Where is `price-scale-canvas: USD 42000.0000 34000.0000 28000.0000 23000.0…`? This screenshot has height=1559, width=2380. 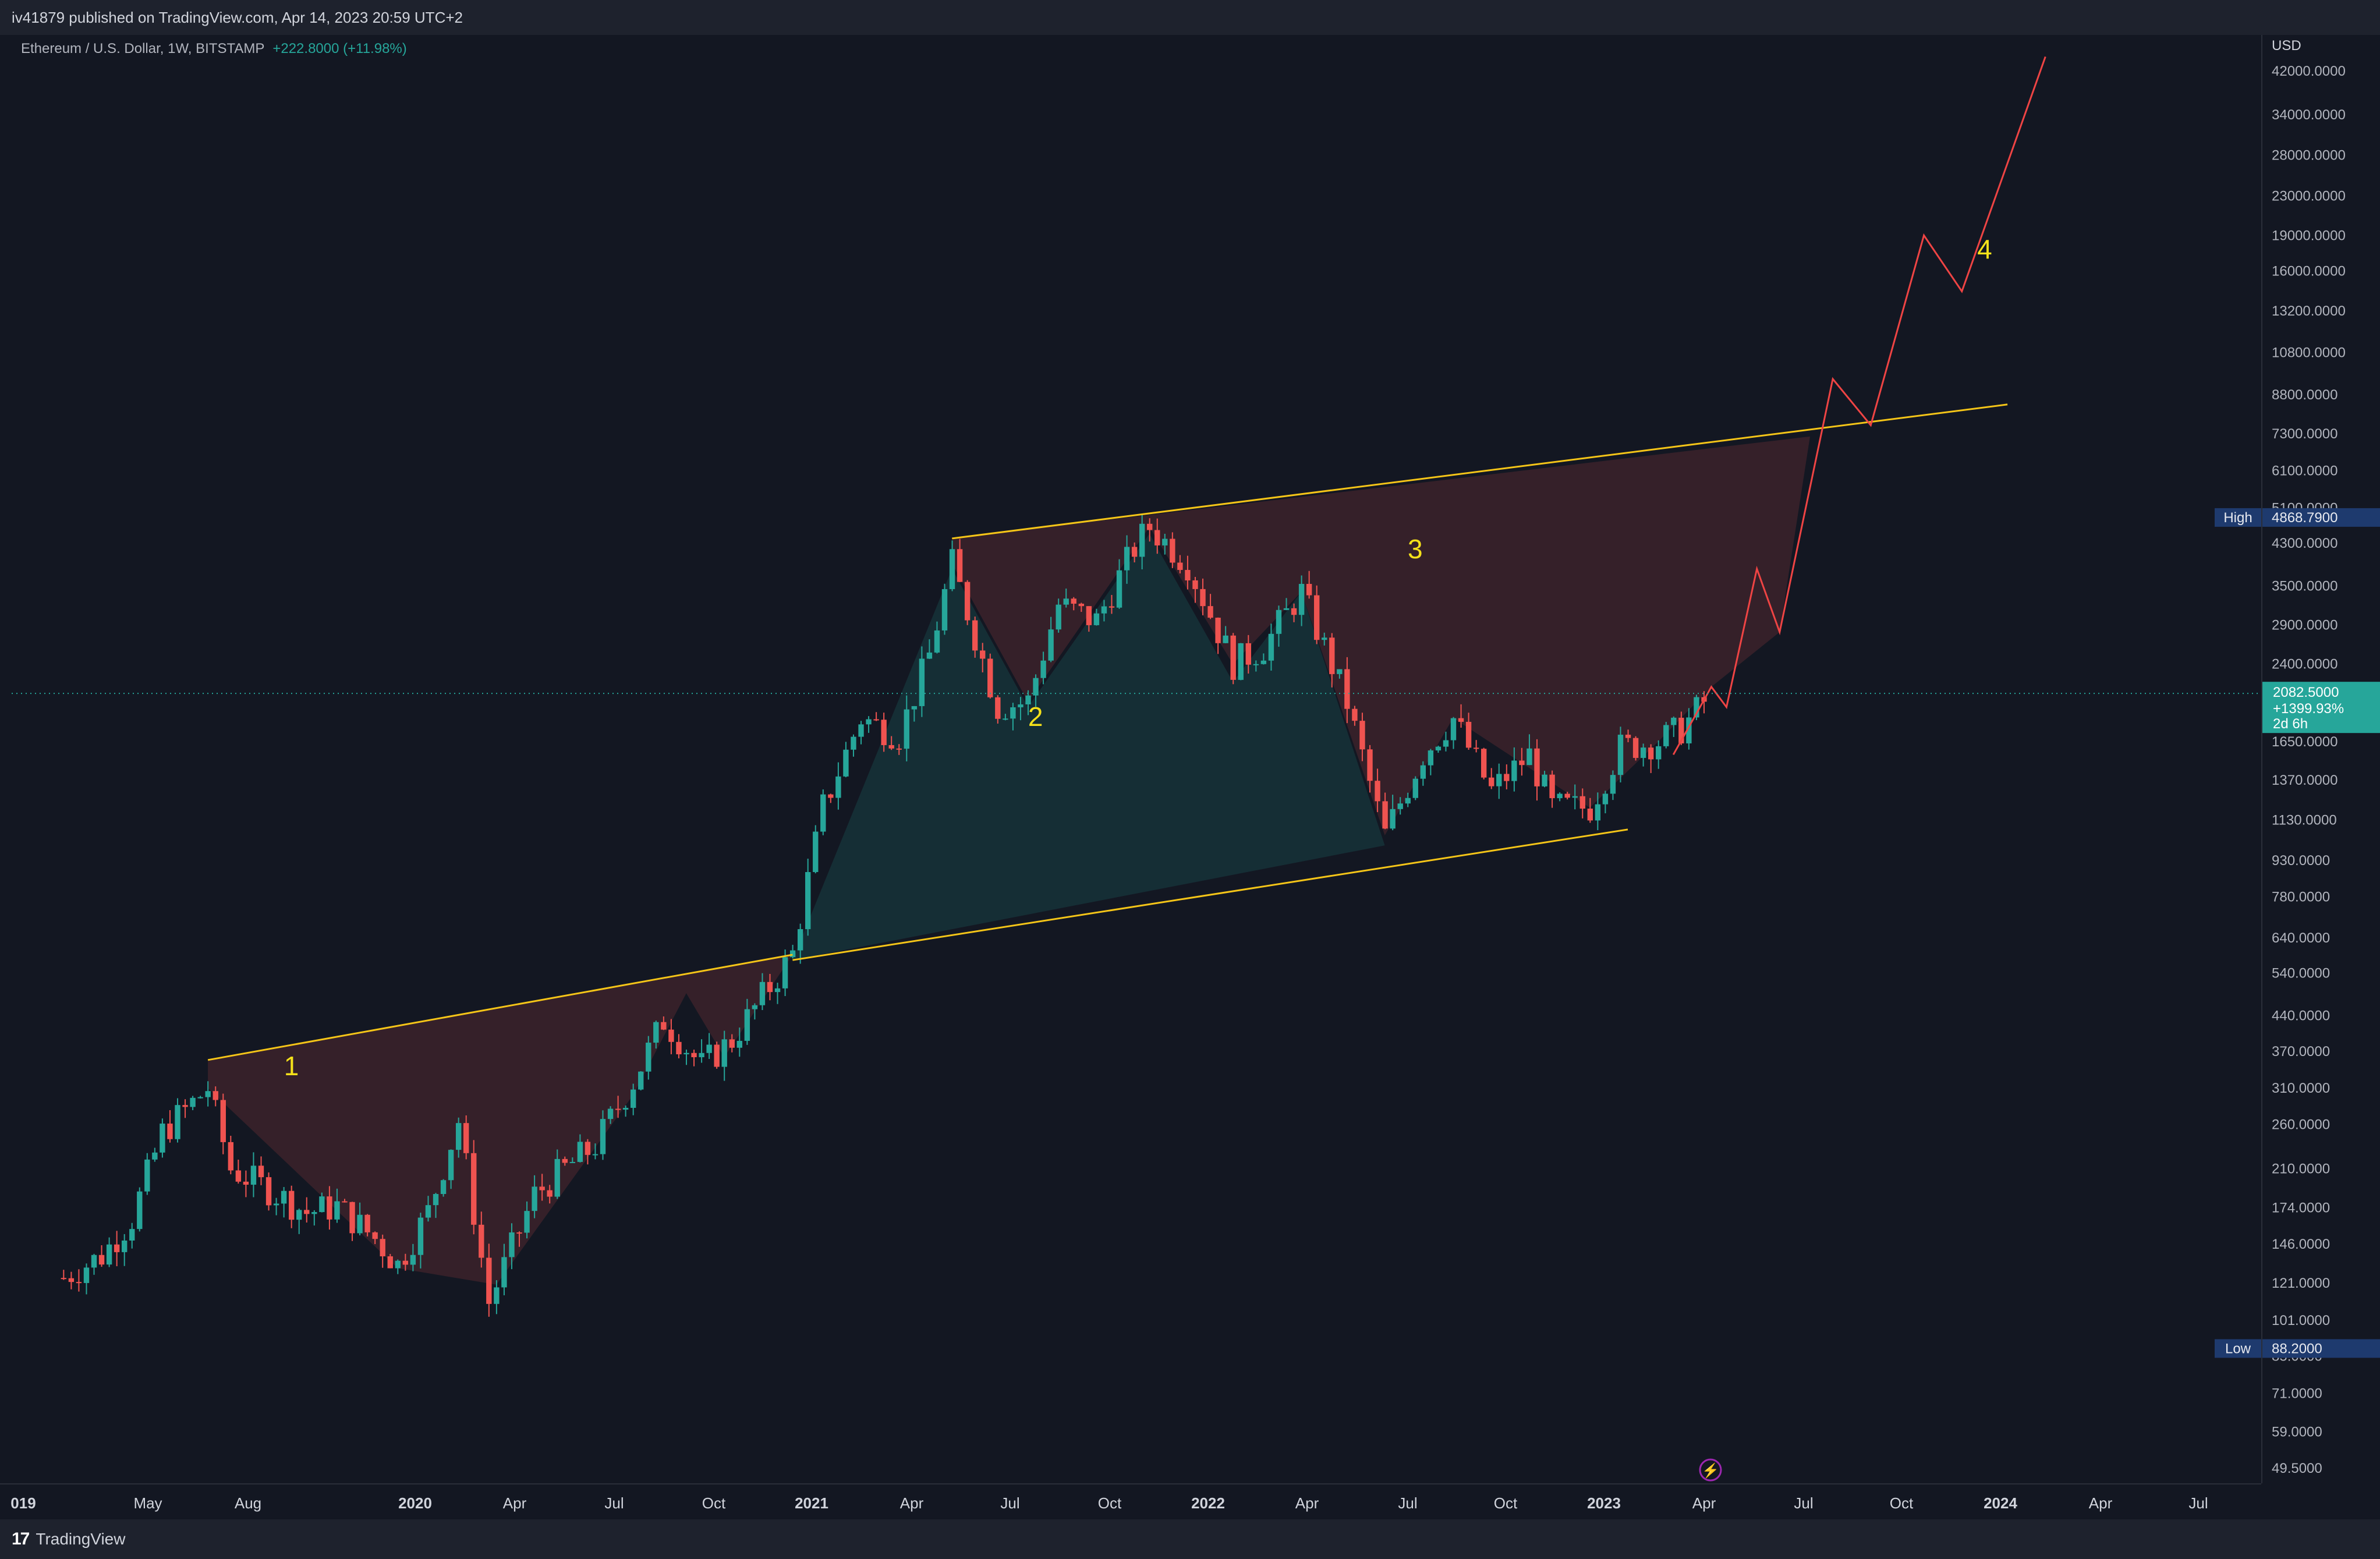
price-scale-canvas: USD 42000.0000 34000.0000 28000.0000 23000.0… is located at coordinates (2321, 759).